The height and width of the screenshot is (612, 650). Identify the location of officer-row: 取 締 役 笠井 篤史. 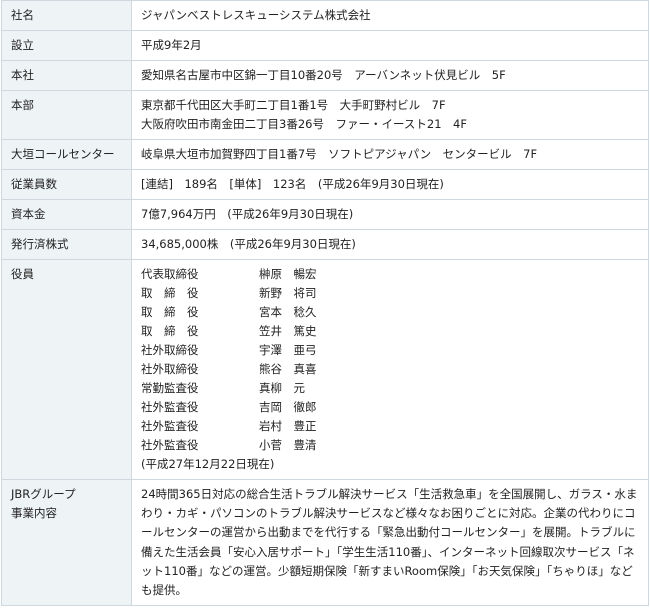
(390, 331).